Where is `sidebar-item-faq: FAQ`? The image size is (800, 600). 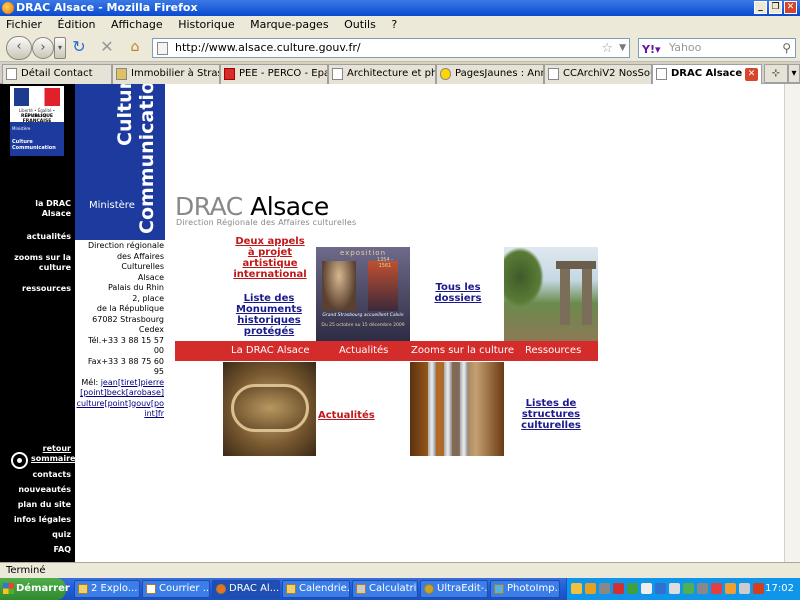
sidebar-item-faq: FAQ is located at coordinates (62, 550).